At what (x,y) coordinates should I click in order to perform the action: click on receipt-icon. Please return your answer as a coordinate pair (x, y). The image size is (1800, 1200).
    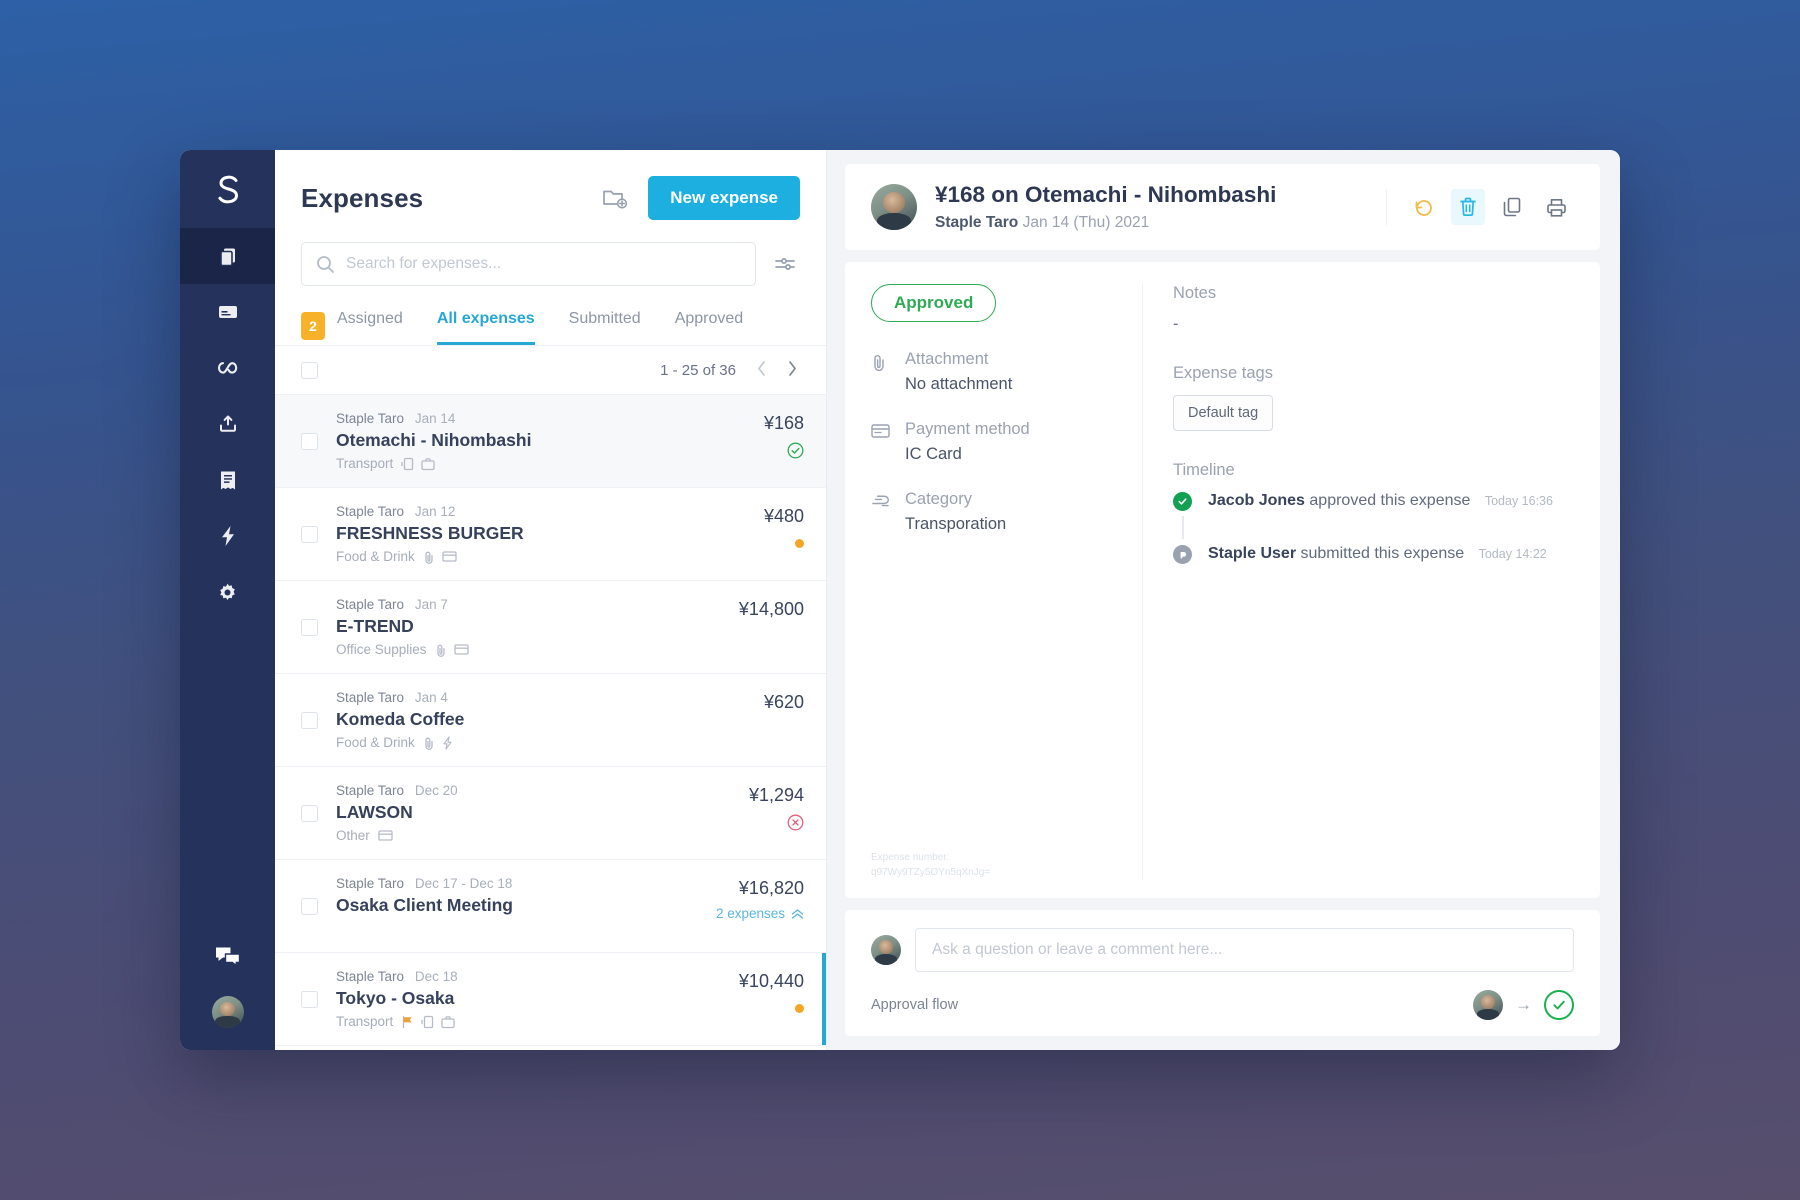
    Looking at the image, I should click on (227, 480).